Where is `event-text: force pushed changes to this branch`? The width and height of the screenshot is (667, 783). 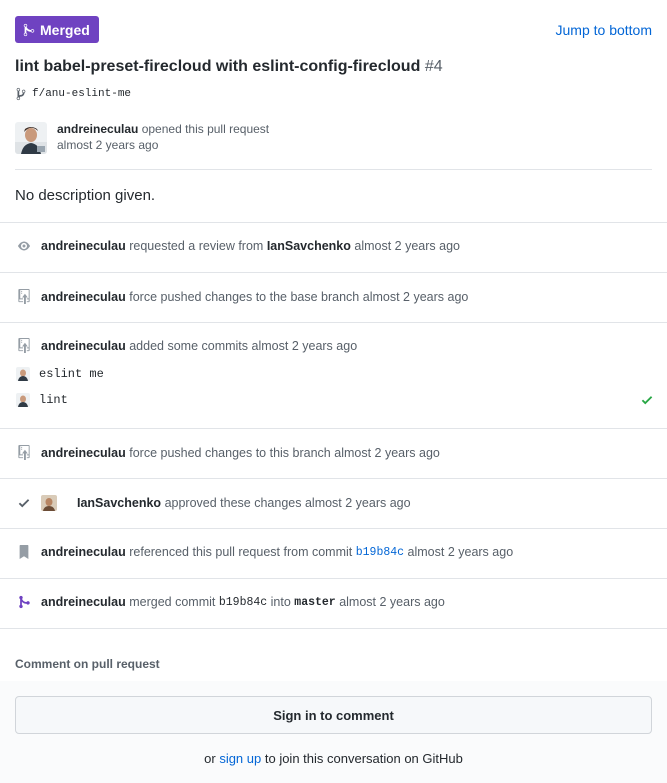
event-text: force pushed changes to this branch is located at coordinates (230, 452).